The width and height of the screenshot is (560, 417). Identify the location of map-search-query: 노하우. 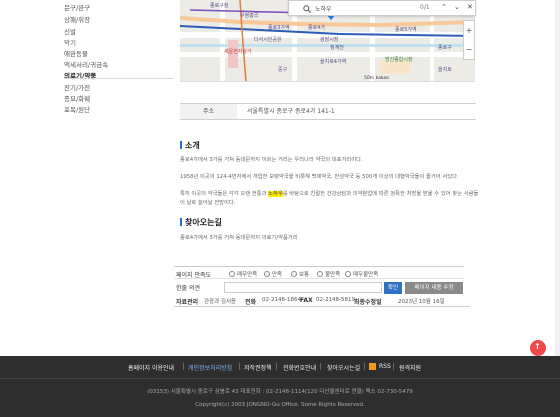
(323, 8).